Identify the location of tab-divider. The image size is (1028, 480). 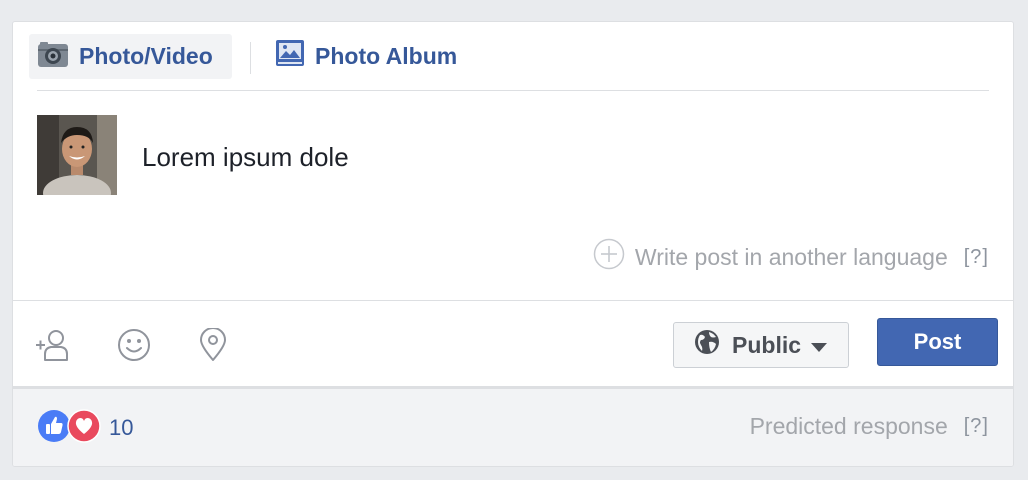
(250, 58).